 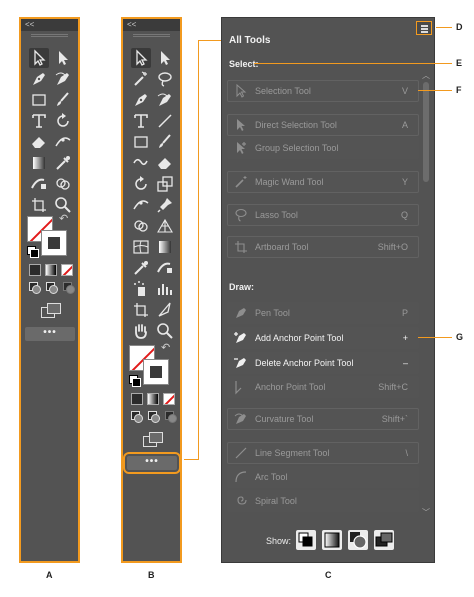 I want to click on tool-item-direct-selection: Direct Selection Tool A, so click(x=323, y=125).